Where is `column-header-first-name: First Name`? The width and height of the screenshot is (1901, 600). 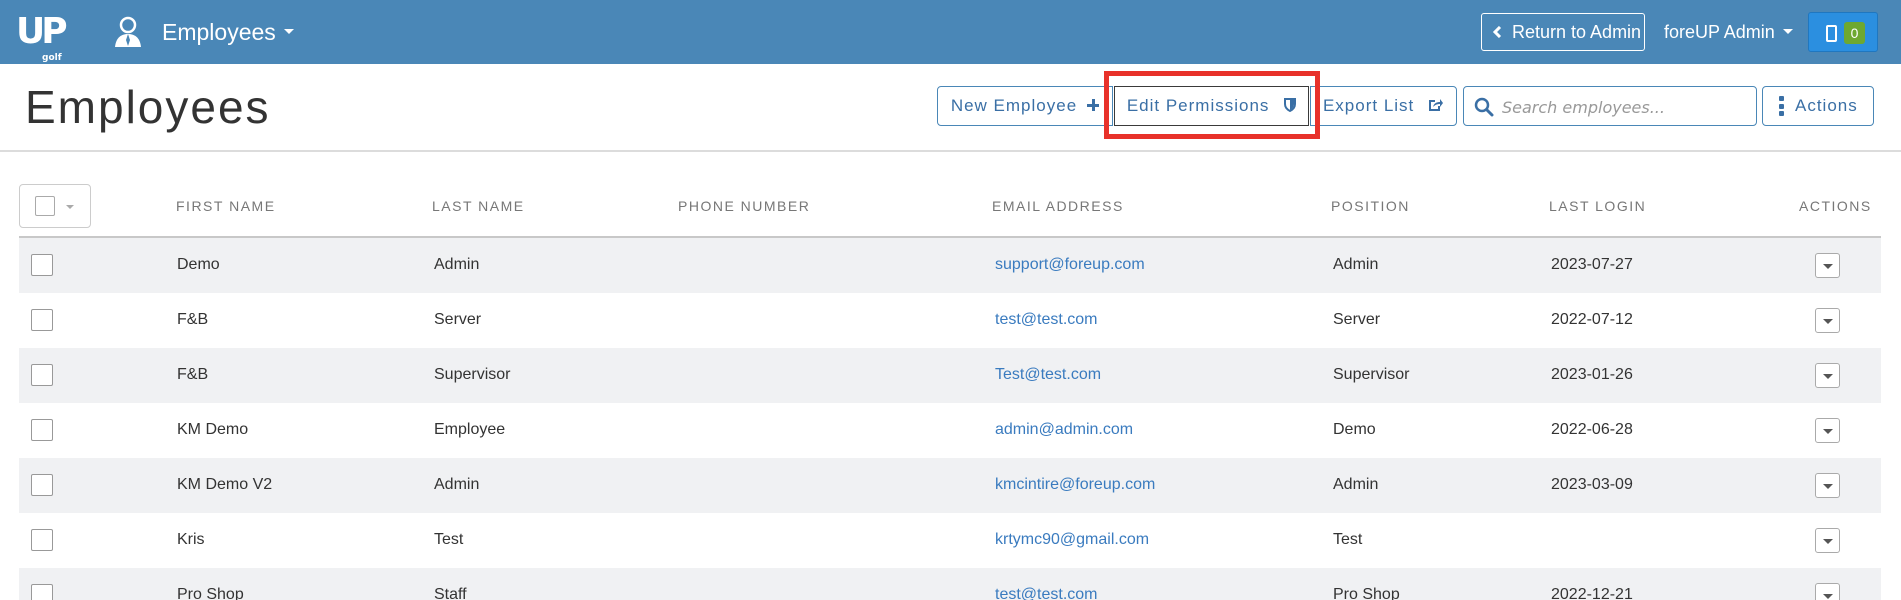 column-header-first-name: First Name is located at coordinates (226, 206).